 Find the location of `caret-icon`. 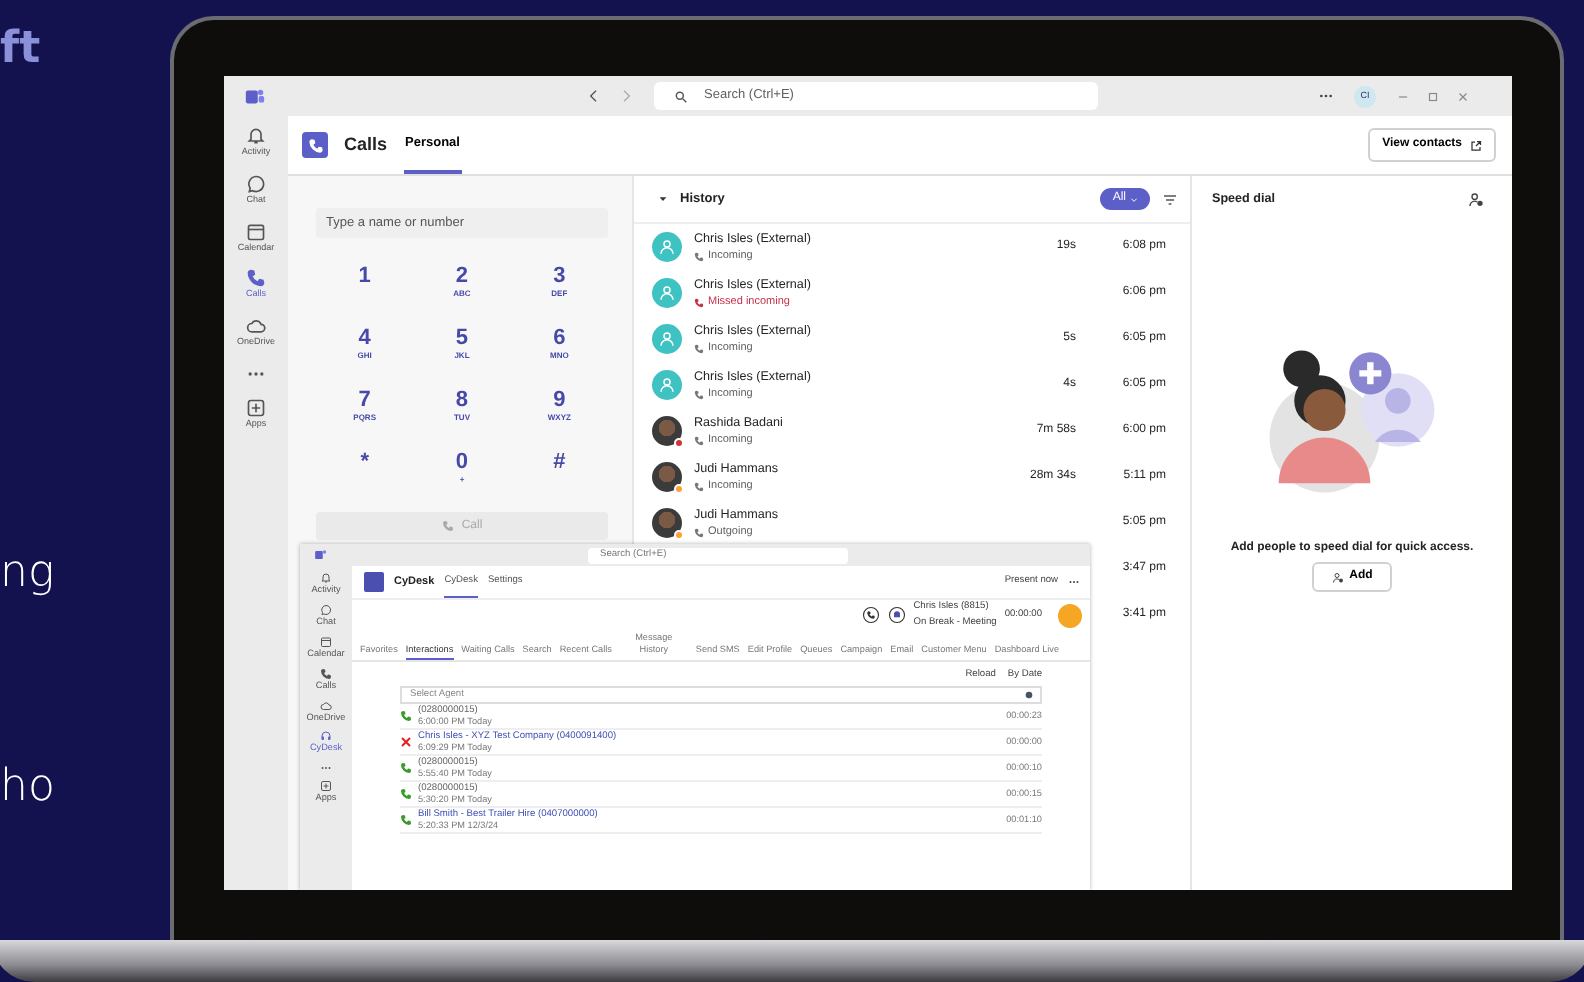

caret-icon is located at coordinates (663, 199).